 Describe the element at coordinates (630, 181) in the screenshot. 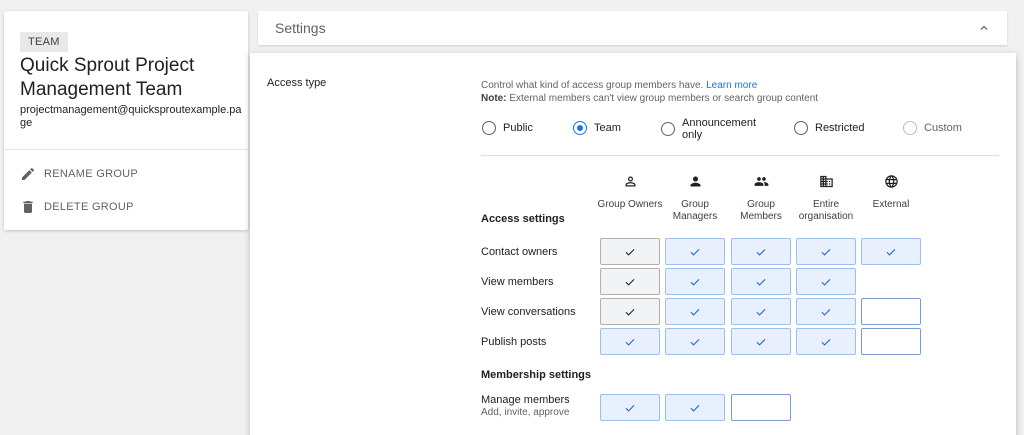

I see `person-outline-icon` at that location.